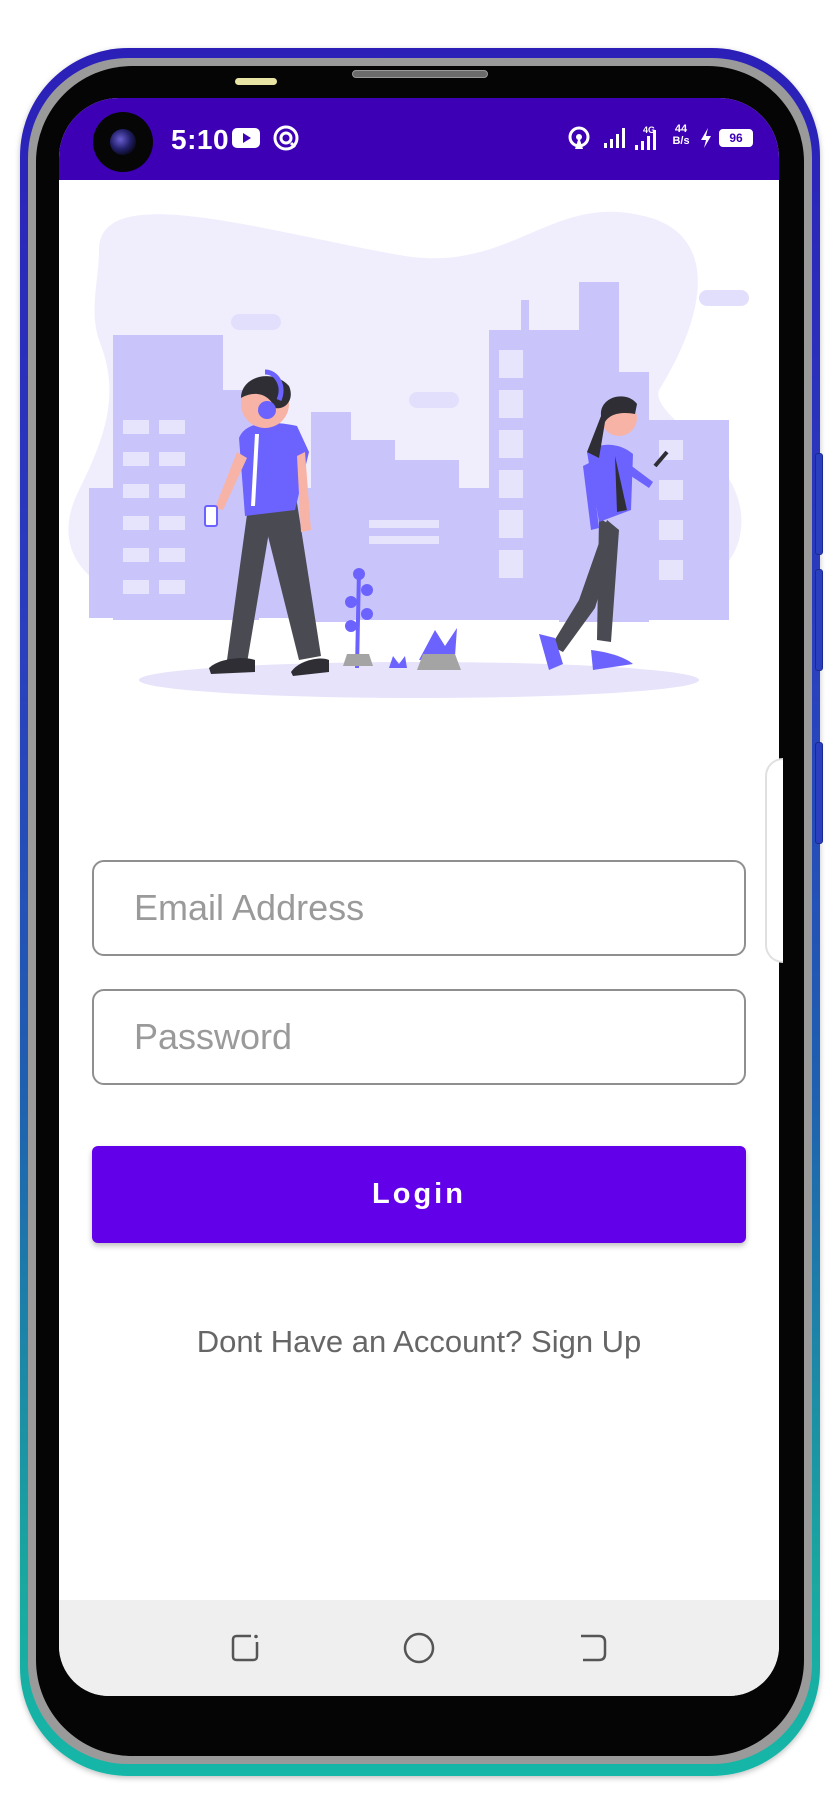 The height and width of the screenshot is (1800, 840). What do you see at coordinates (681, 141) in the screenshot?
I see `net-speed-unit: B/s` at bounding box center [681, 141].